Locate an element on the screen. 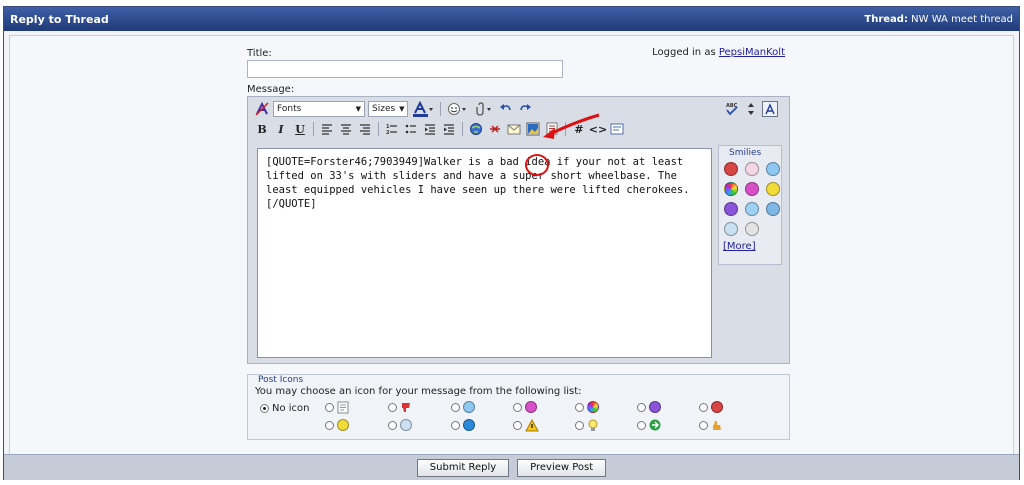 The height and width of the screenshot is (485, 1024). spellcheck-icon: ABC is located at coordinates (732, 109).